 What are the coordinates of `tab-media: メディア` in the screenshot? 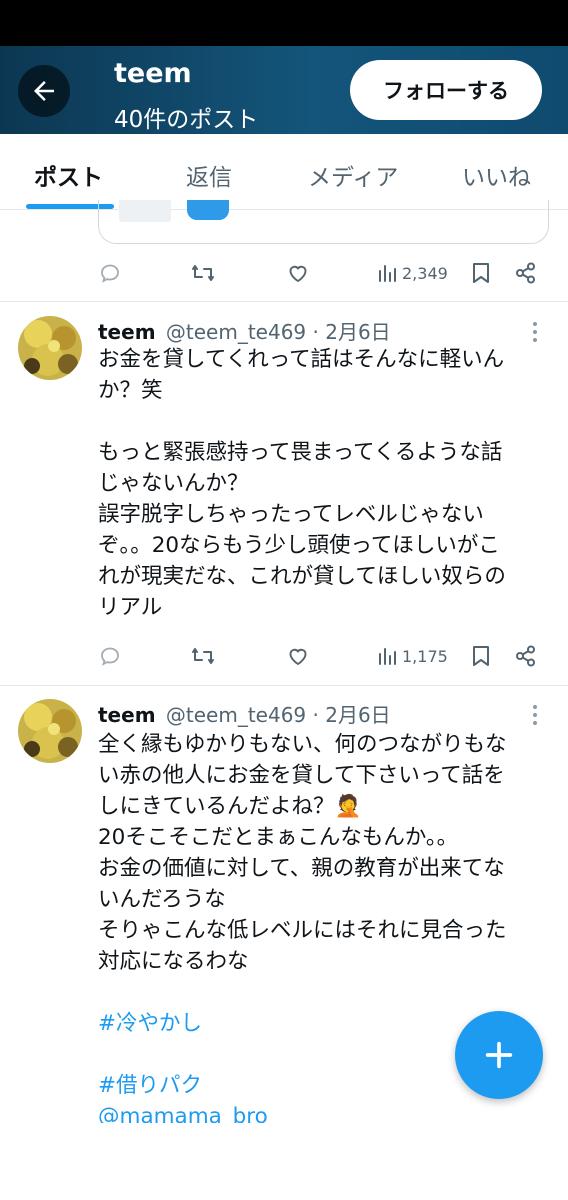 It's located at (353, 175).